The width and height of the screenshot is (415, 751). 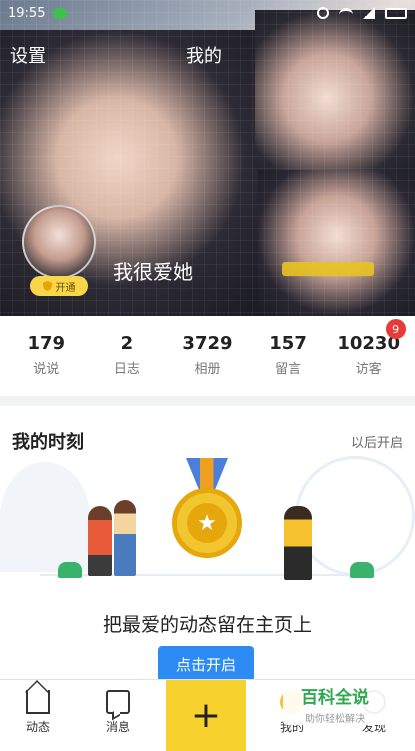 What do you see at coordinates (46, 355) in the screenshot?
I see `stat-posts: 179 说说` at bounding box center [46, 355].